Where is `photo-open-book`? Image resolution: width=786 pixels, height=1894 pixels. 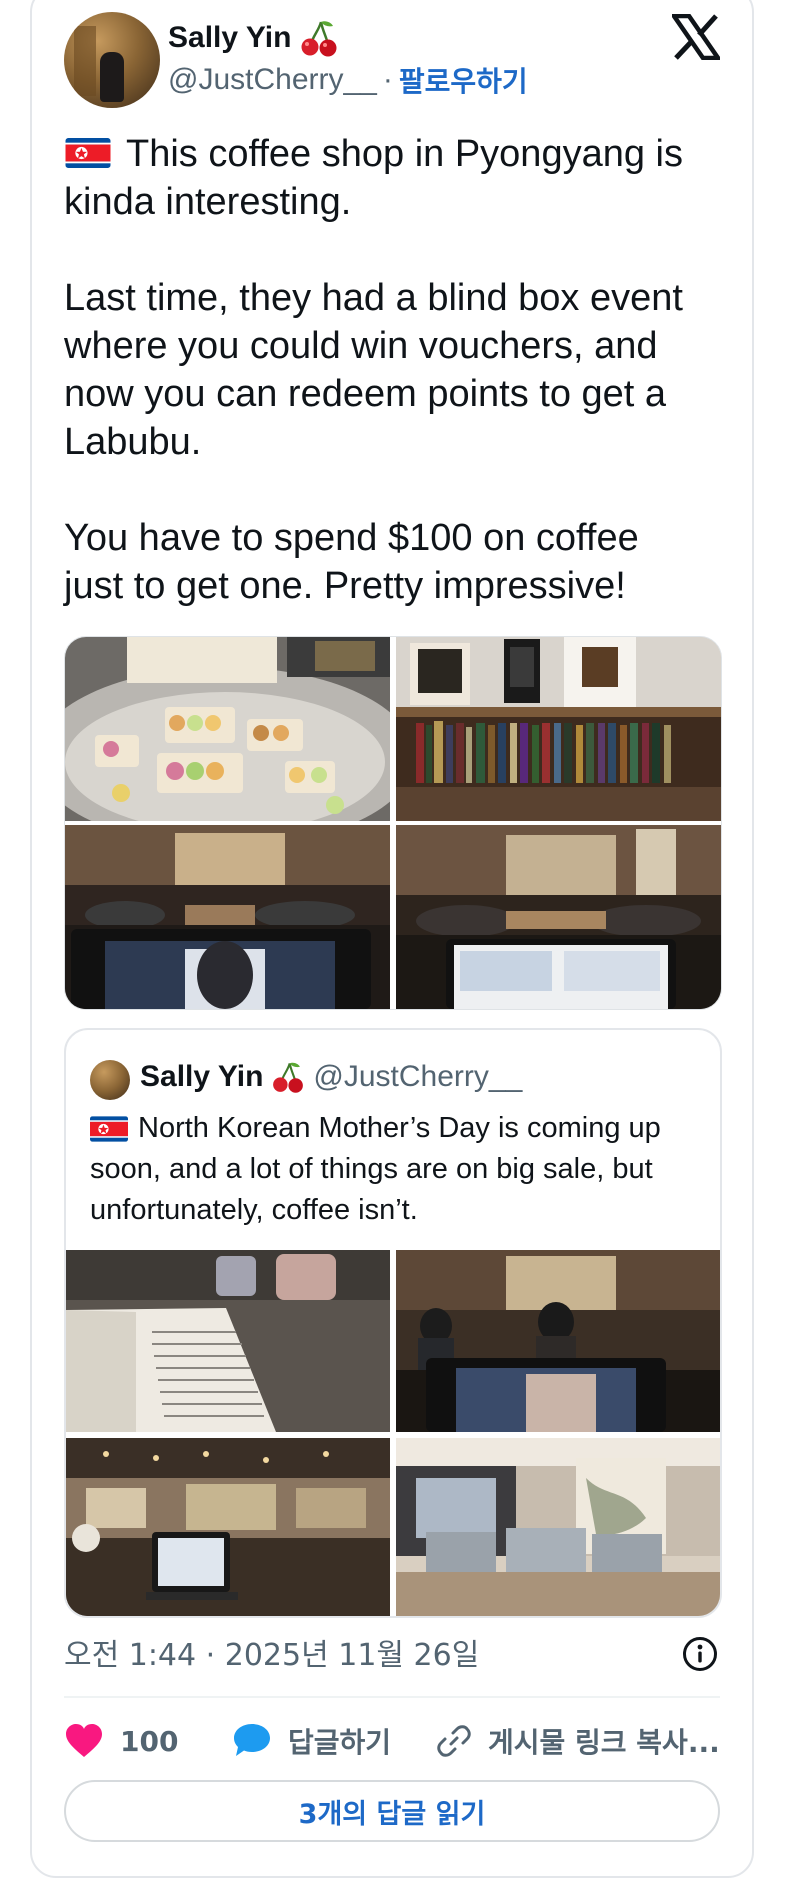 photo-open-book is located at coordinates (228, 1341).